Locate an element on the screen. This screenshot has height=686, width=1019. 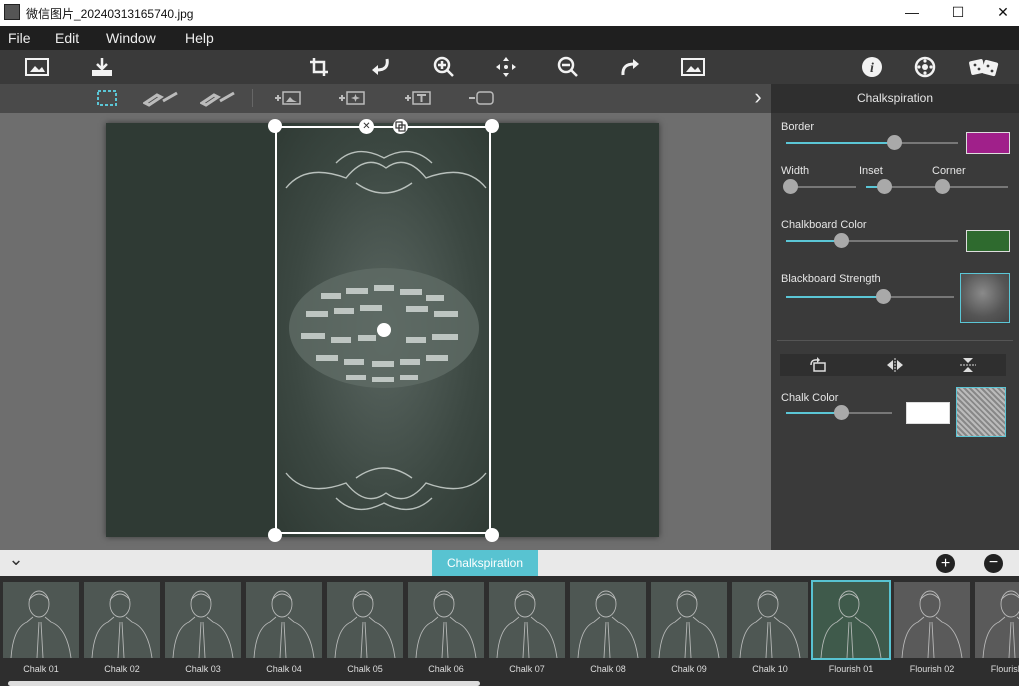
download-icon is located at coordinates (102, 67).